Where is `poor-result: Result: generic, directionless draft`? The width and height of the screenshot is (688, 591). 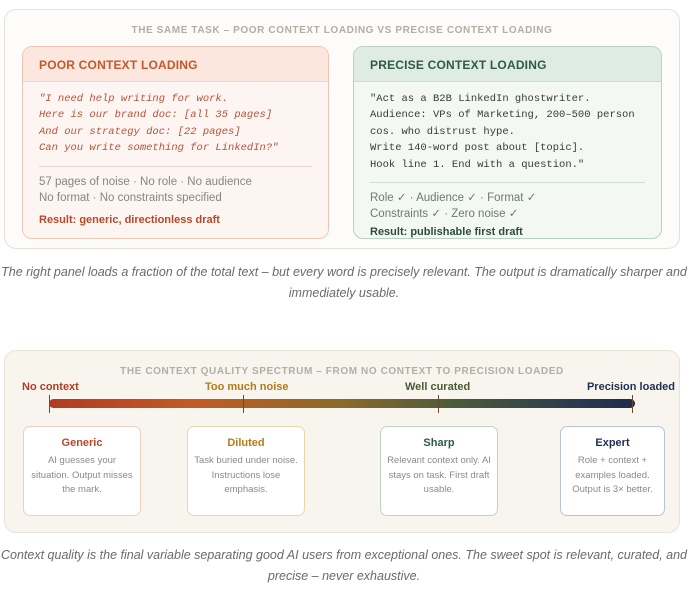 poor-result: Result: generic, directionless draft is located at coordinates (129, 219).